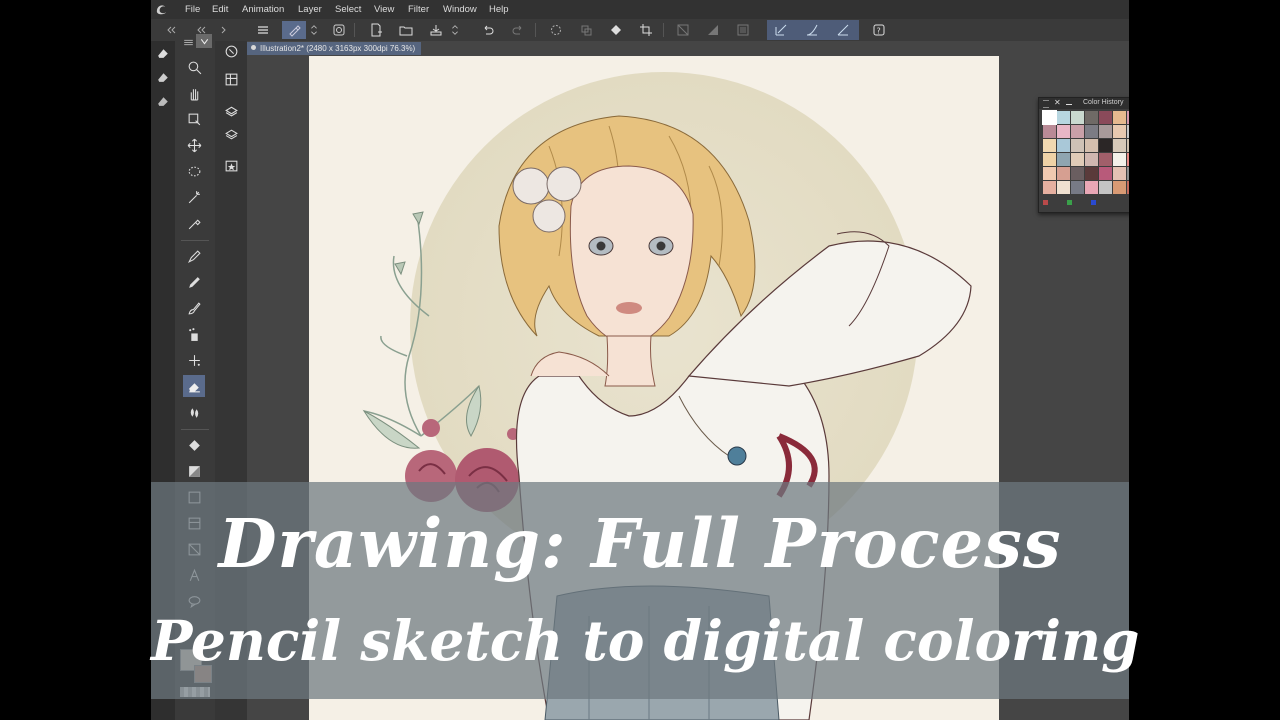 Image resolution: width=1280 pixels, height=720 pixels. What do you see at coordinates (231, 165) in the screenshot?
I see `material-icon` at bounding box center [231, 165].